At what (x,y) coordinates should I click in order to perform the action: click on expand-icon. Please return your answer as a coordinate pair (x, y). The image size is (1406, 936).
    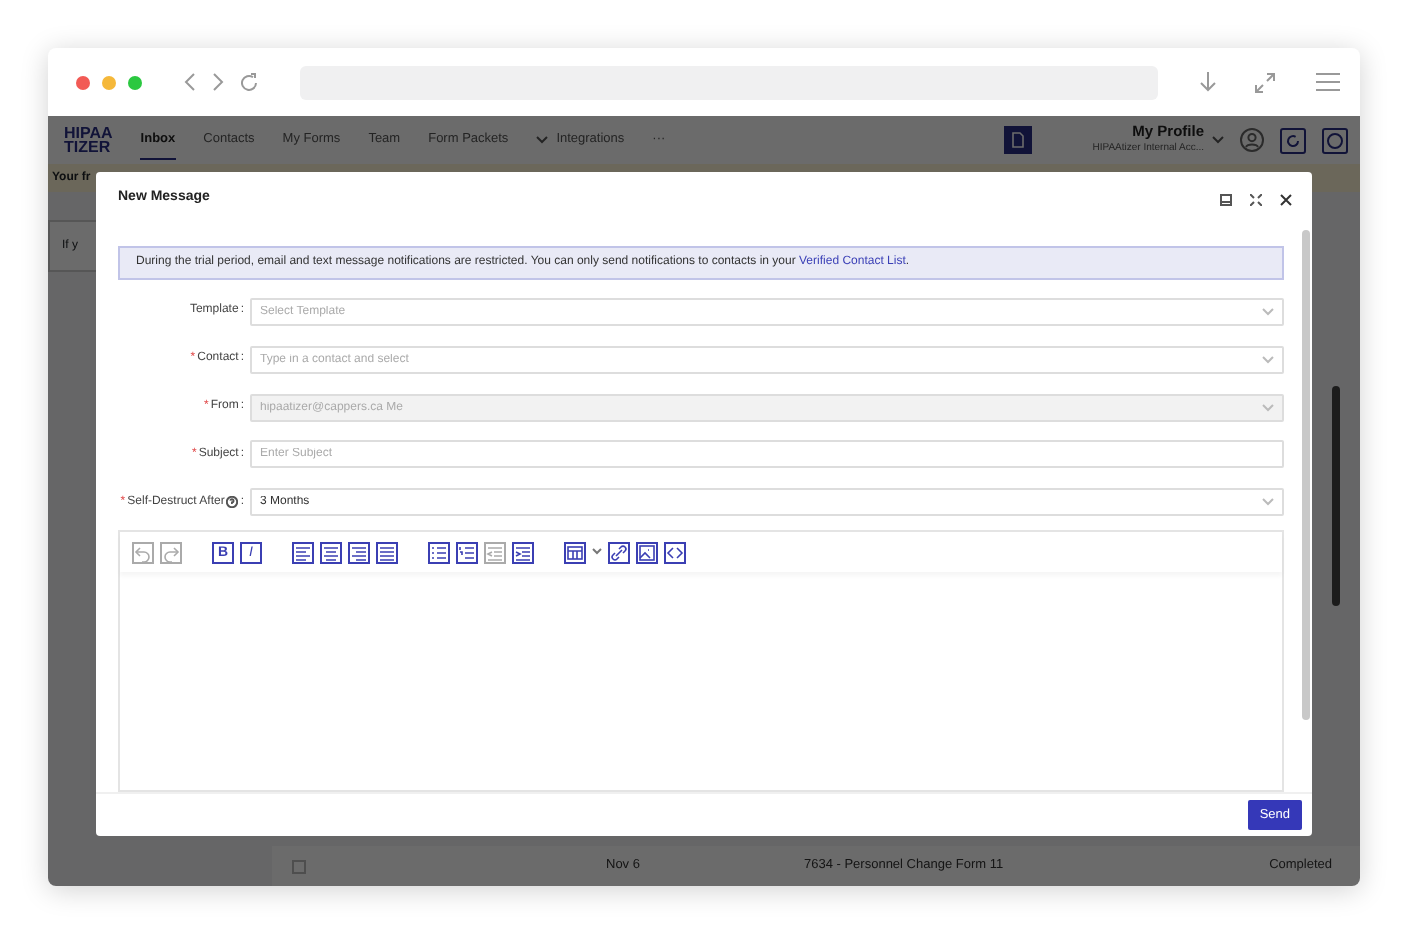
    Looking at the image, I should click on (1256, 199).